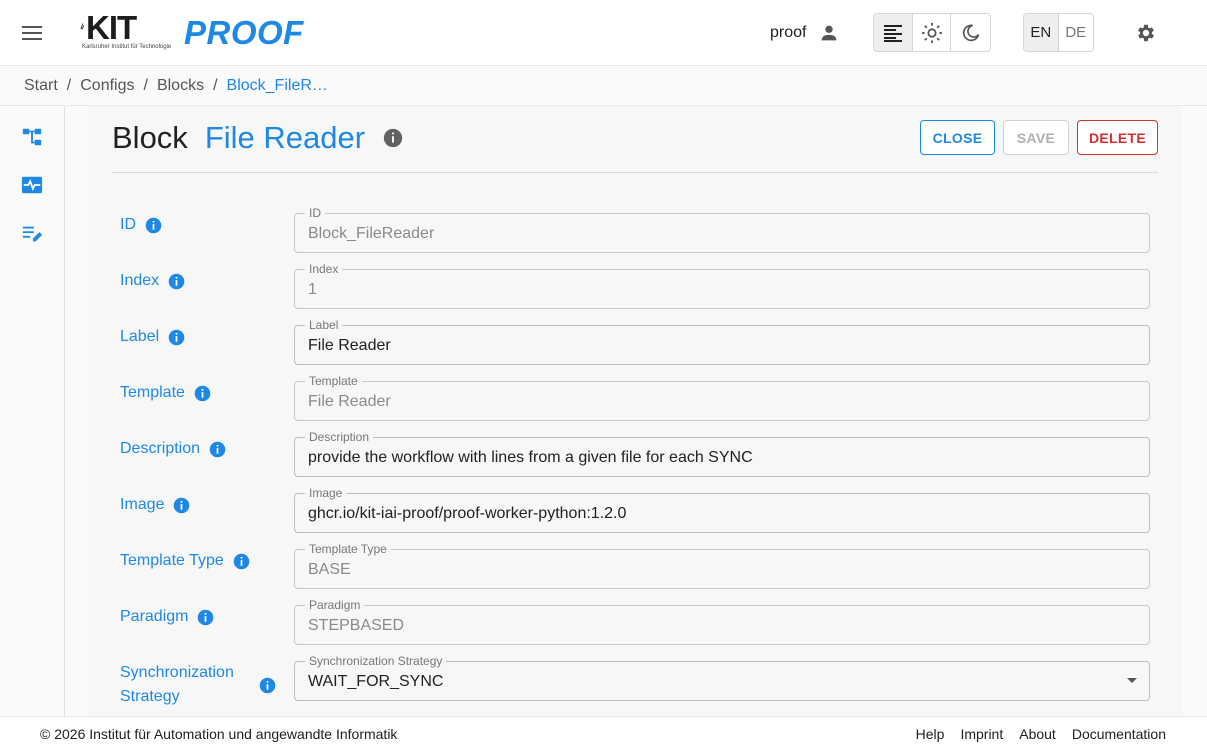  I want to click on breadcrumb-blocks: Blocks, so click(180, 86).